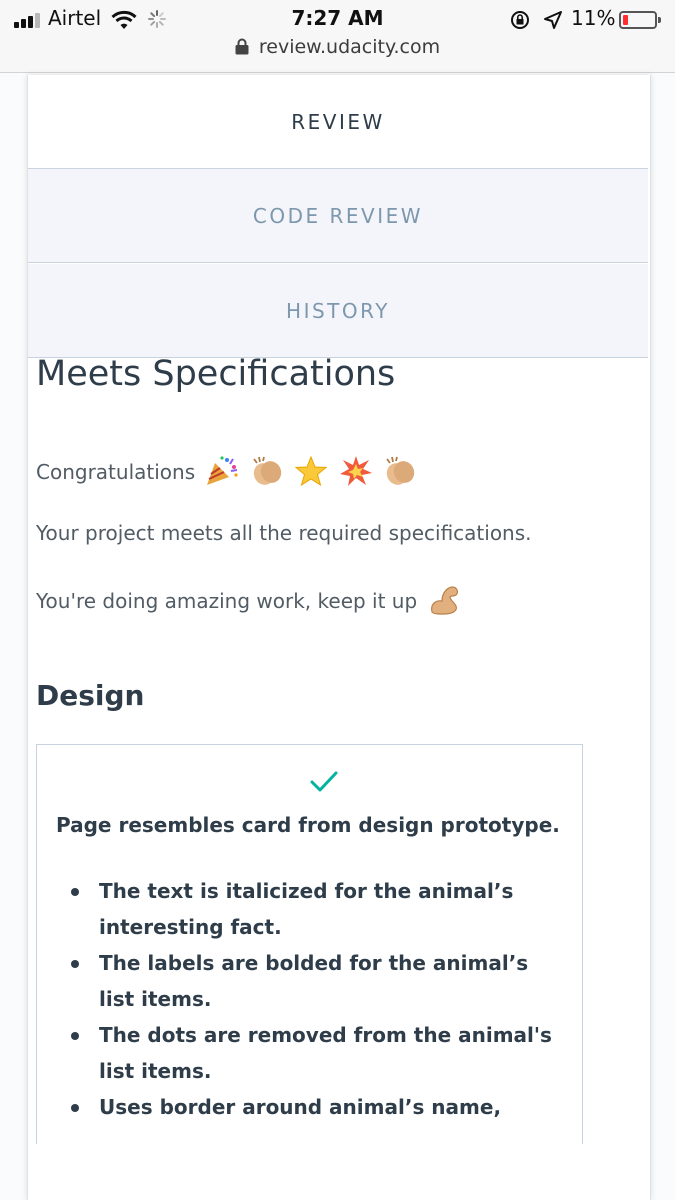 The width and height of the screenshot is (675, 1200). Describe the element at coordinates (324, 781) in the screenshot. I see `checkmark-icon` at that location.